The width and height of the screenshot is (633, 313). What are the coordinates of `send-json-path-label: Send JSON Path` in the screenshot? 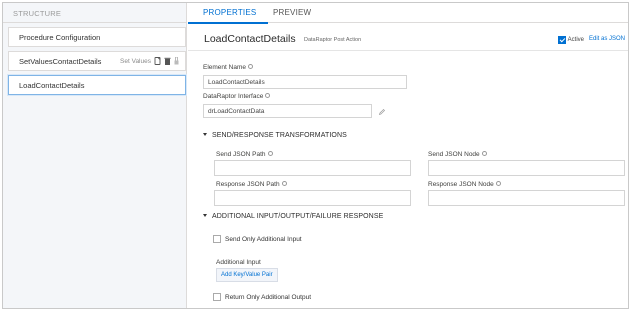 It's located at (244, 154).